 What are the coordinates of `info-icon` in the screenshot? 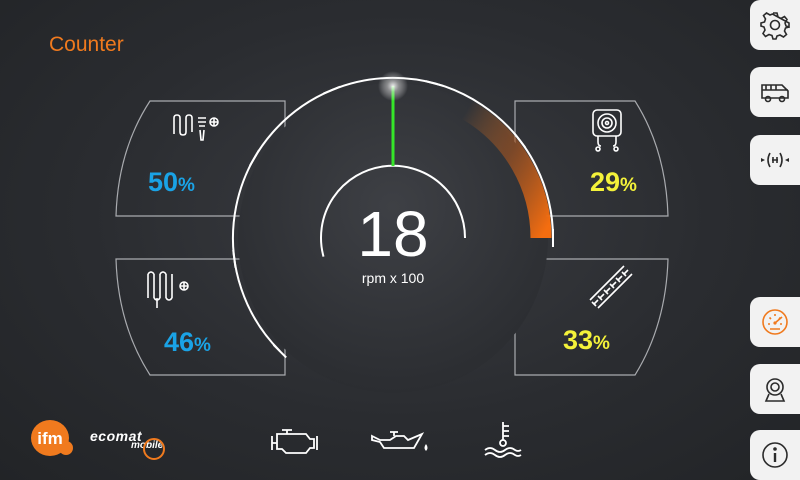 It's located at (775, 455).